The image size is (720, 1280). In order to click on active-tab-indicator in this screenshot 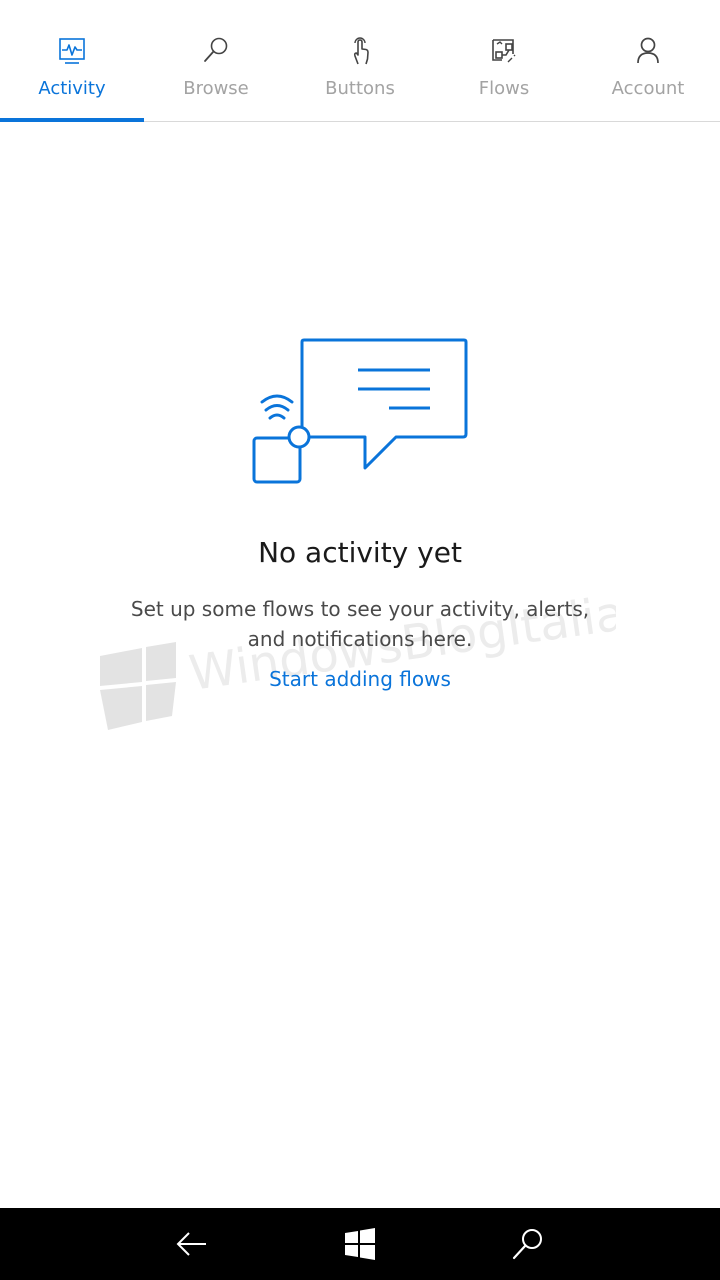, I will do `click(72, 120)`.